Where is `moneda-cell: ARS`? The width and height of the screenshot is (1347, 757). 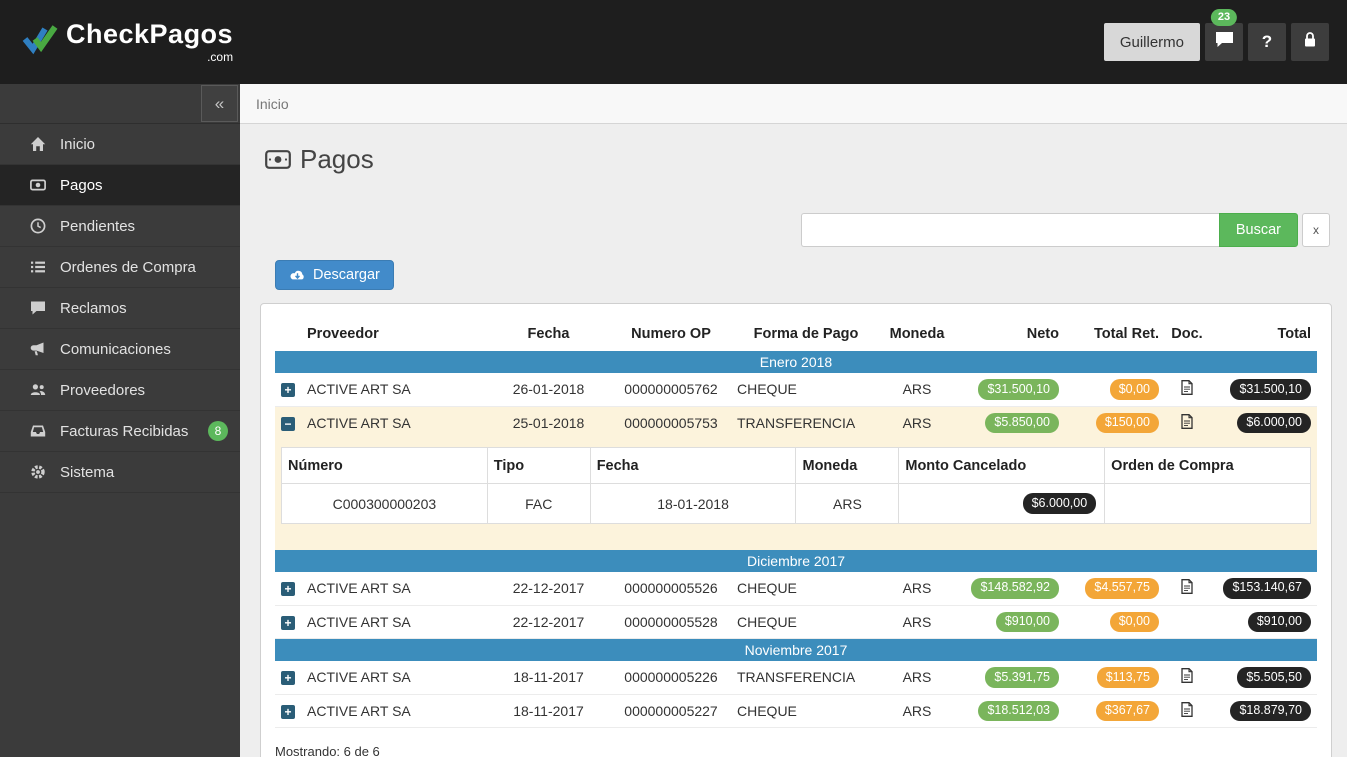
moneda-cell: ARS is located at coordinates (917, 588).